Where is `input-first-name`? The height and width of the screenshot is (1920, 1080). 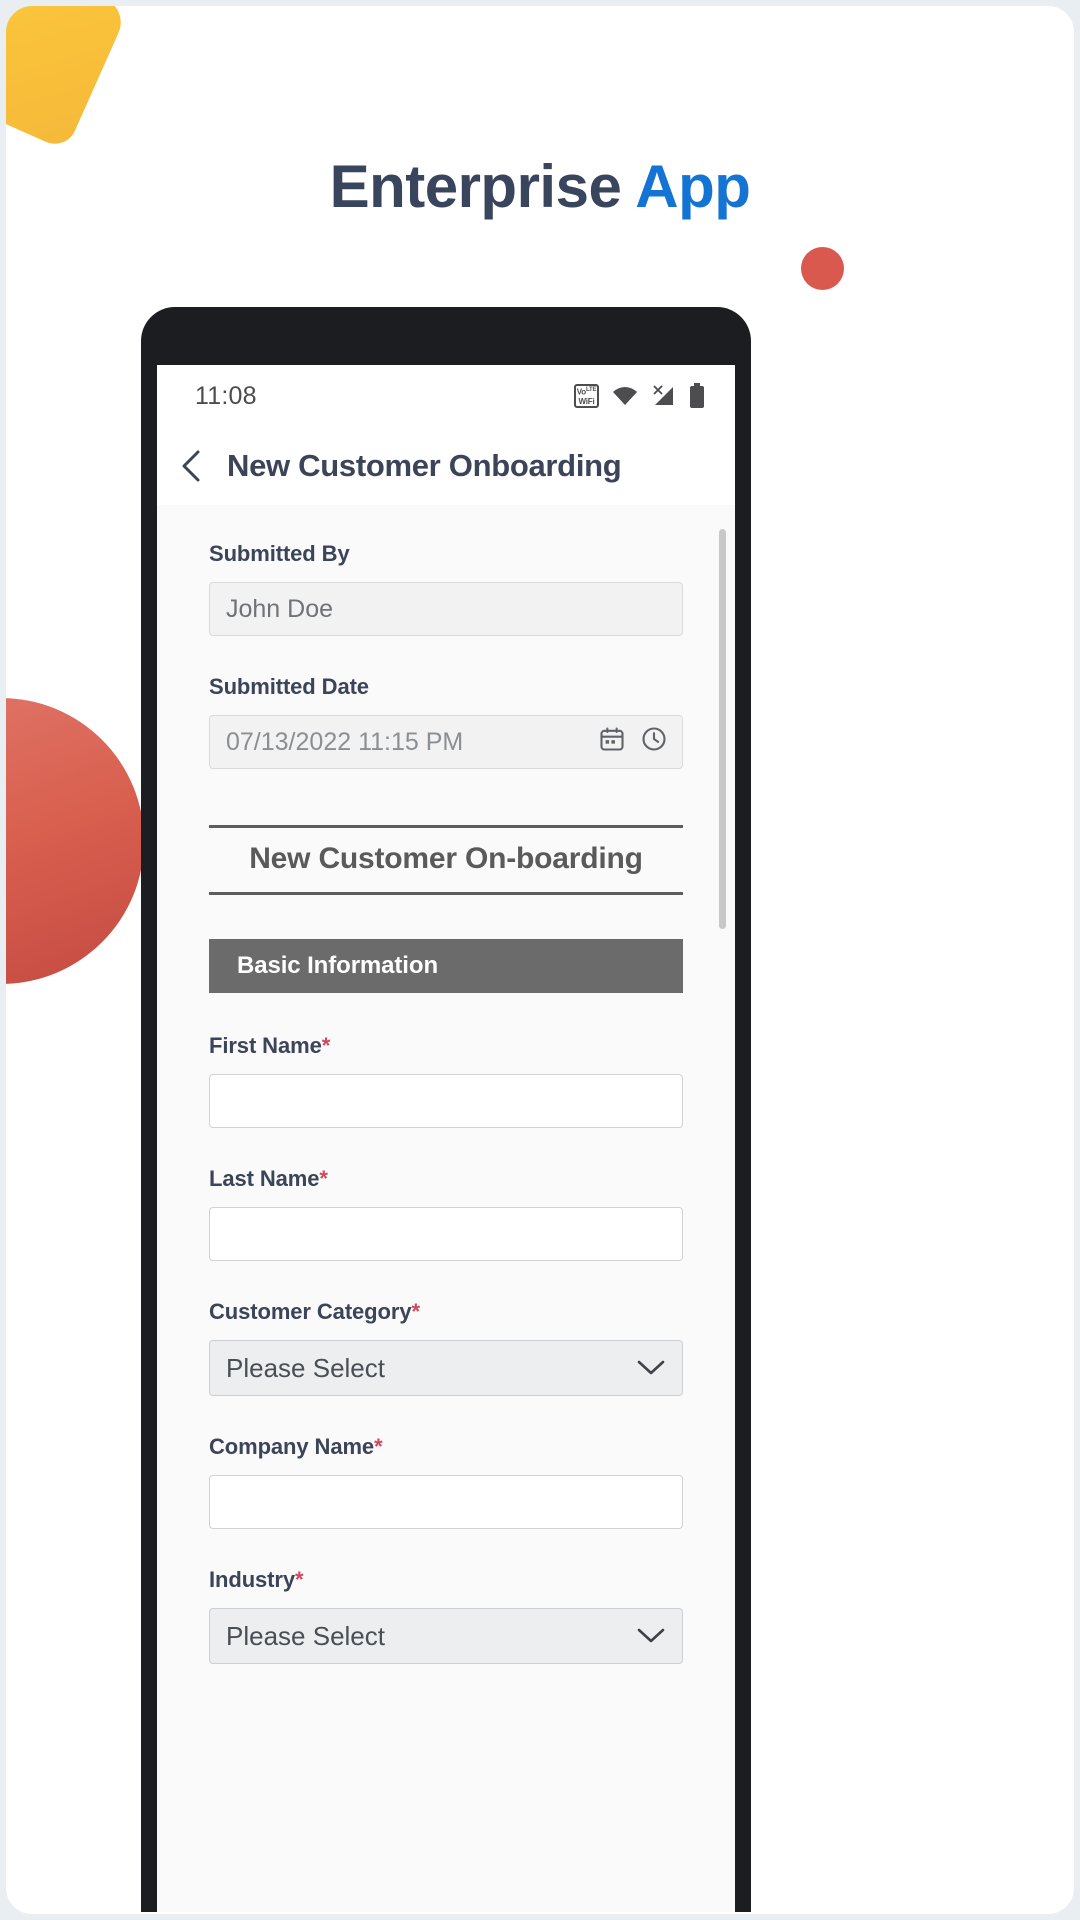 input-first-name is located at coordinates (446, 1101).